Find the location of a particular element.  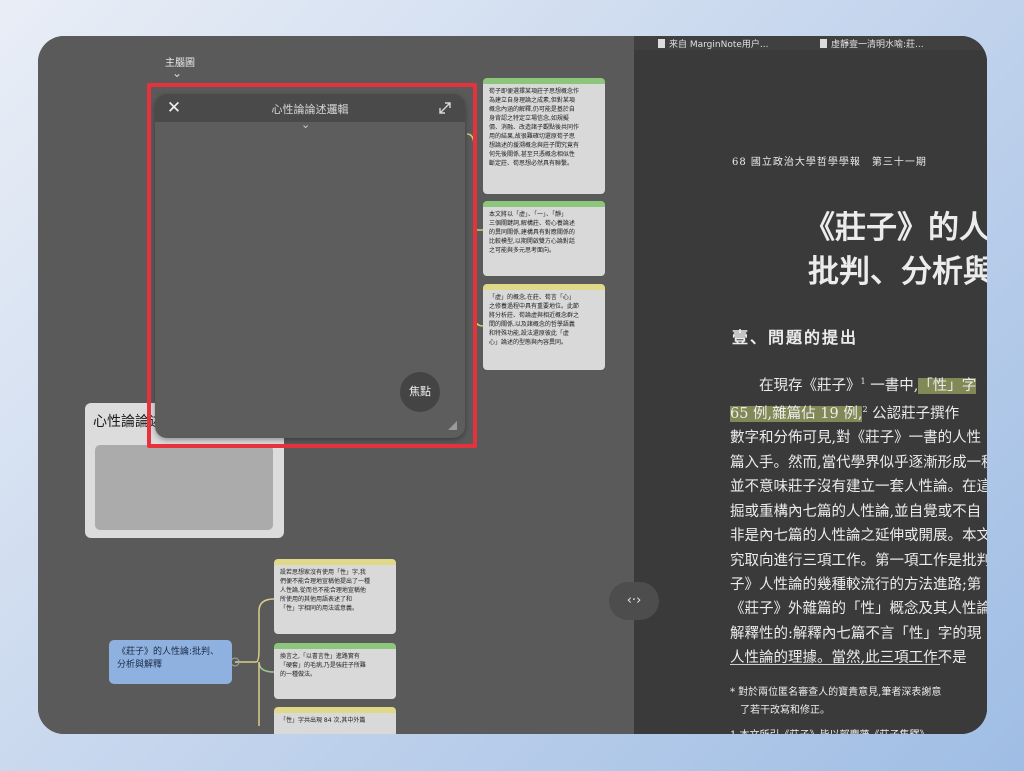

highlight: 「性」字 is located at coordinates (947, 385).